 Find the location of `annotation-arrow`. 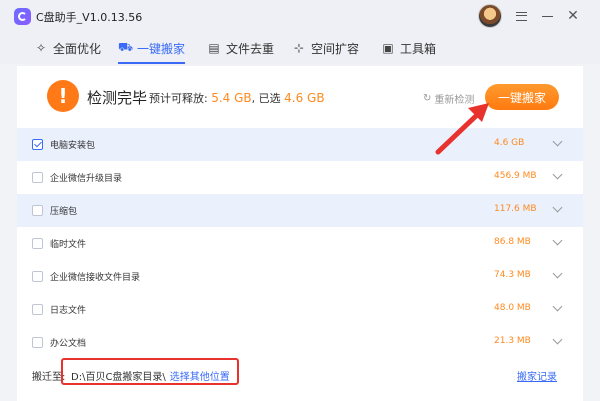

annotation-arrow is located at coordinates (462, 129).